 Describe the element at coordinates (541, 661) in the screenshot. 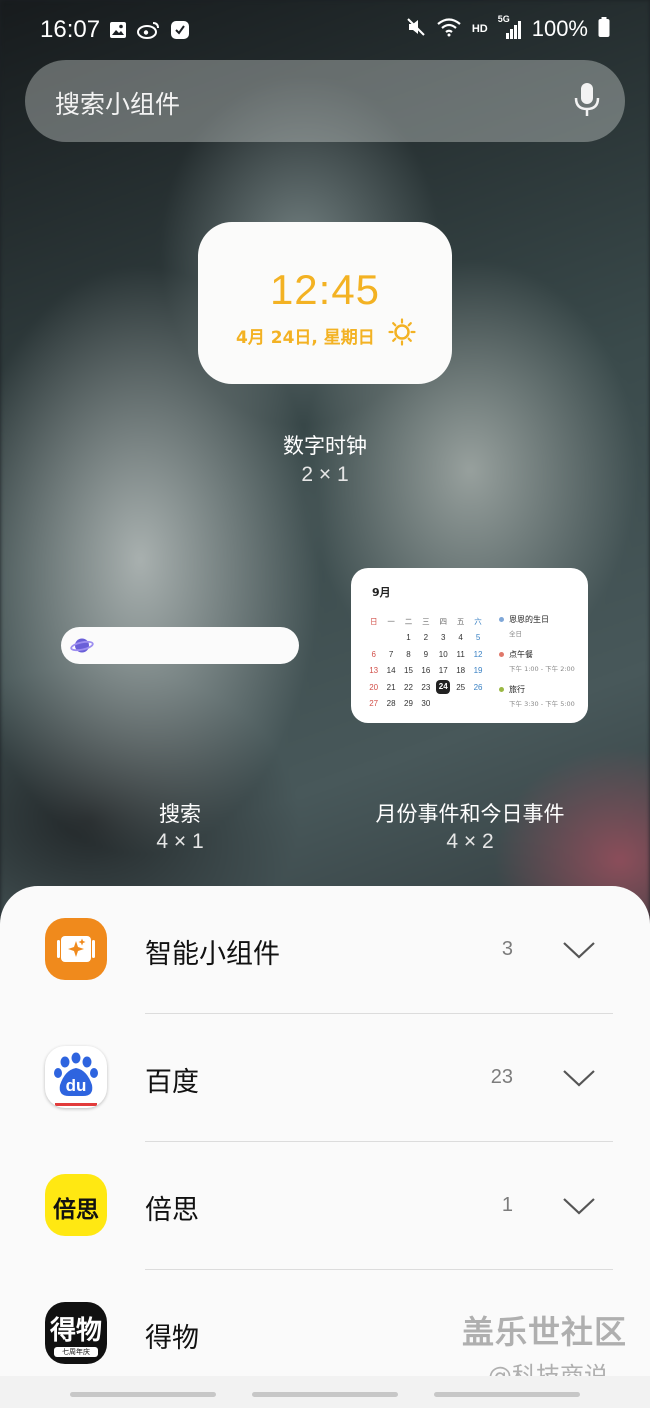

I see `calendar-event: 点午餐下午 1:00 - 下午 2:00` at that location.